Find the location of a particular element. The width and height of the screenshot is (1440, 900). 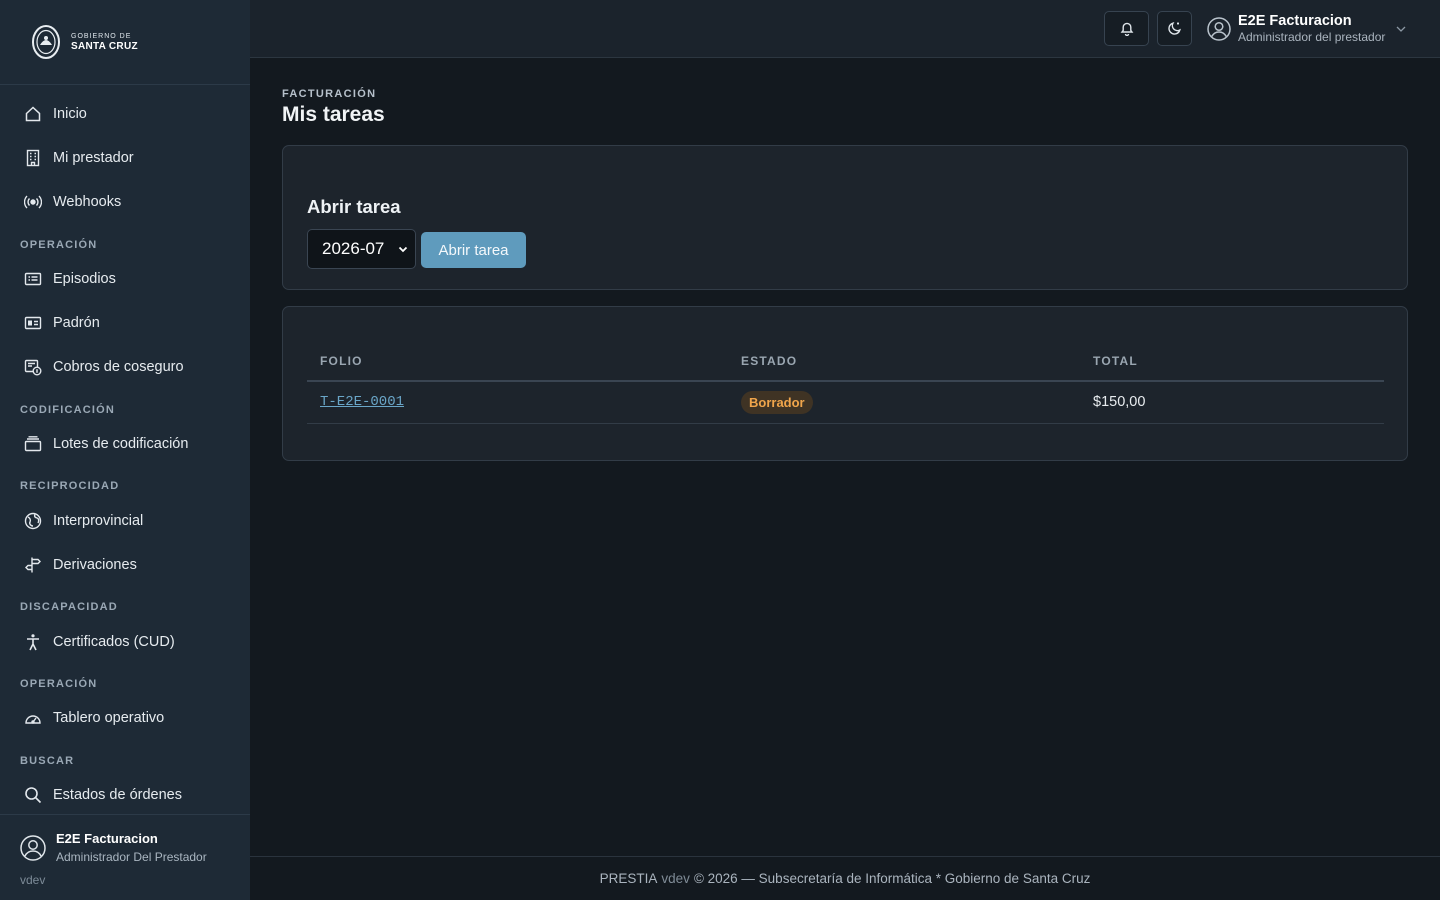

broadcast-icon is located at coordinates (33, 202).